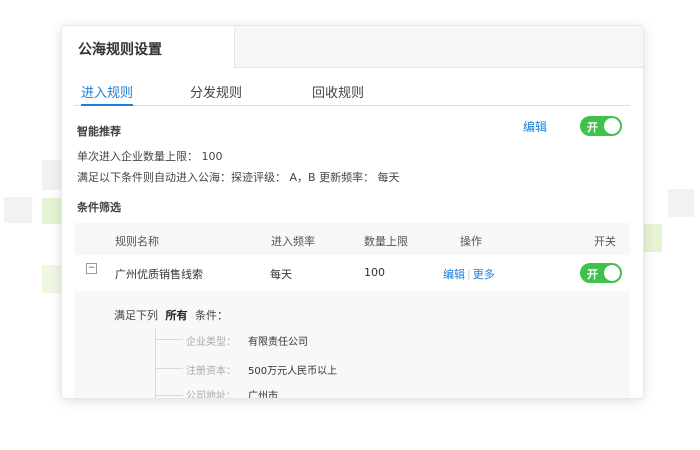 Image resolution: width=700 pixels, height=450 pixels. Describe the element at coordinates (211, 371) in the screenshot. I see `condition-key: 注册资本：` at that location.